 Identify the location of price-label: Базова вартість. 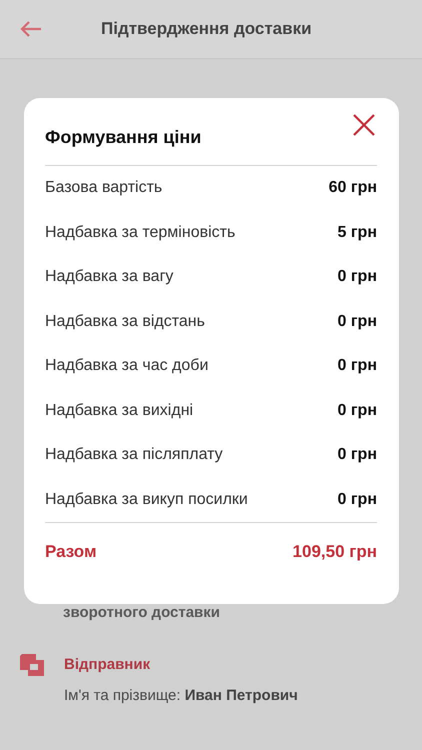
(103, 188).